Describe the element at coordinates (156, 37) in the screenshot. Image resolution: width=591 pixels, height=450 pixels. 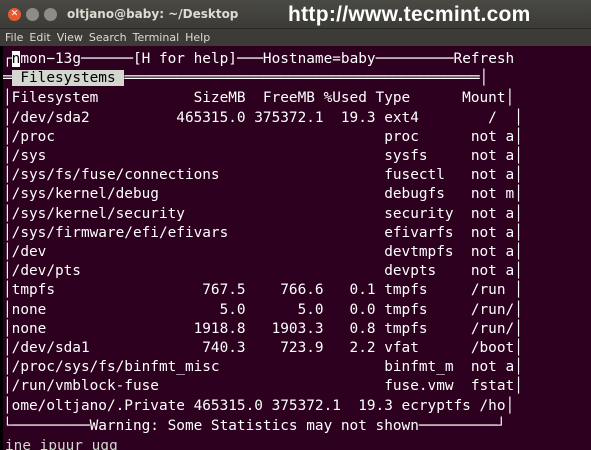
I see `menu-terminal: Terminal` at that location.